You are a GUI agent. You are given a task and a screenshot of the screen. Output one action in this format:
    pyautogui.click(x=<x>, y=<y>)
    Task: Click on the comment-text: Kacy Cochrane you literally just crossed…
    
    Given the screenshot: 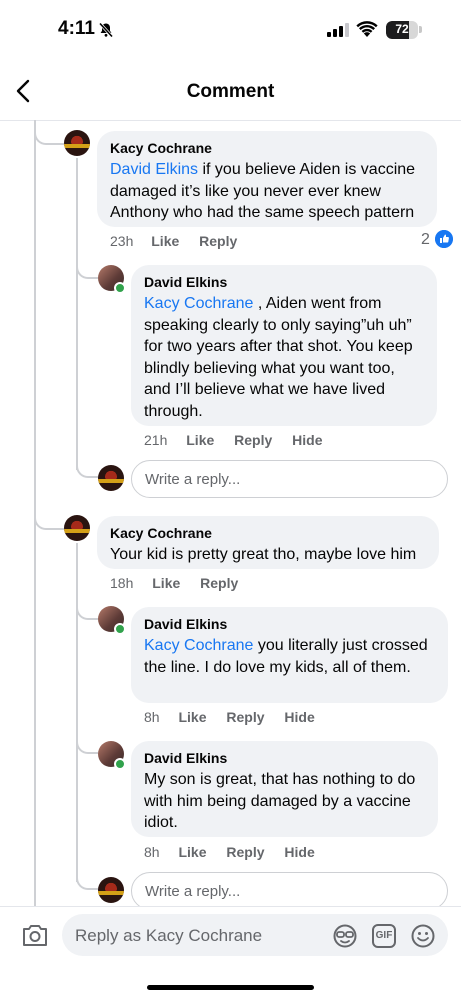 What is the action you would take?
    pyautogui.click(x=286, y=656)
    